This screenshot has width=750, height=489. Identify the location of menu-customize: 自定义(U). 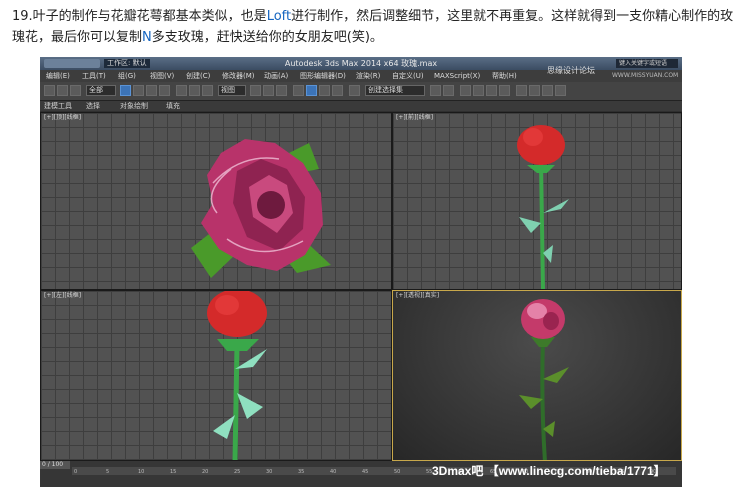
(408, 76).